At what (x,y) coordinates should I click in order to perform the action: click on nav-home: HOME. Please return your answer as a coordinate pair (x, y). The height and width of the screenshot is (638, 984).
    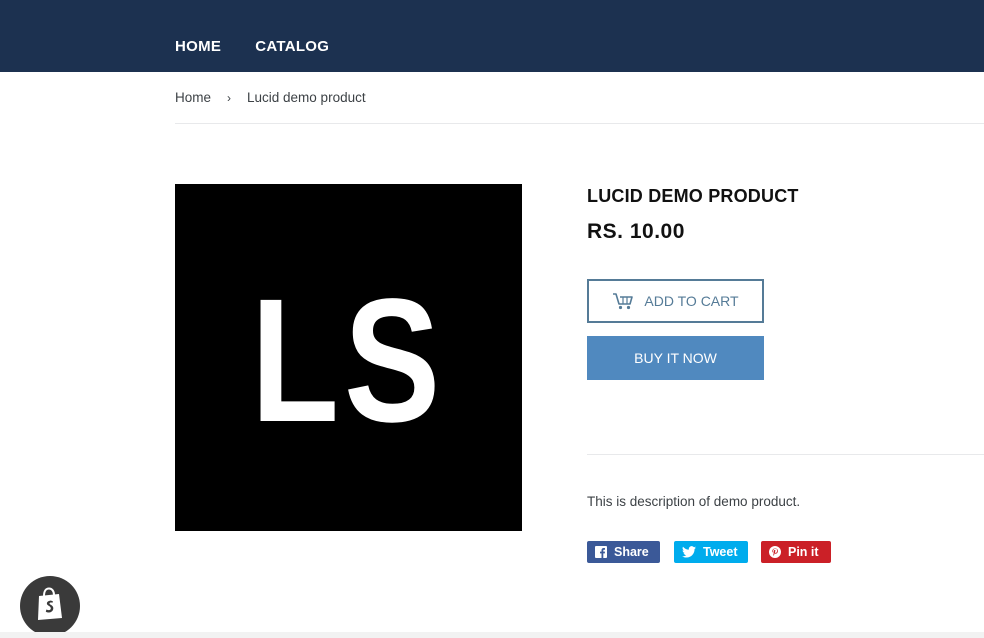
    Looking at the image, I should click on (198, 46).